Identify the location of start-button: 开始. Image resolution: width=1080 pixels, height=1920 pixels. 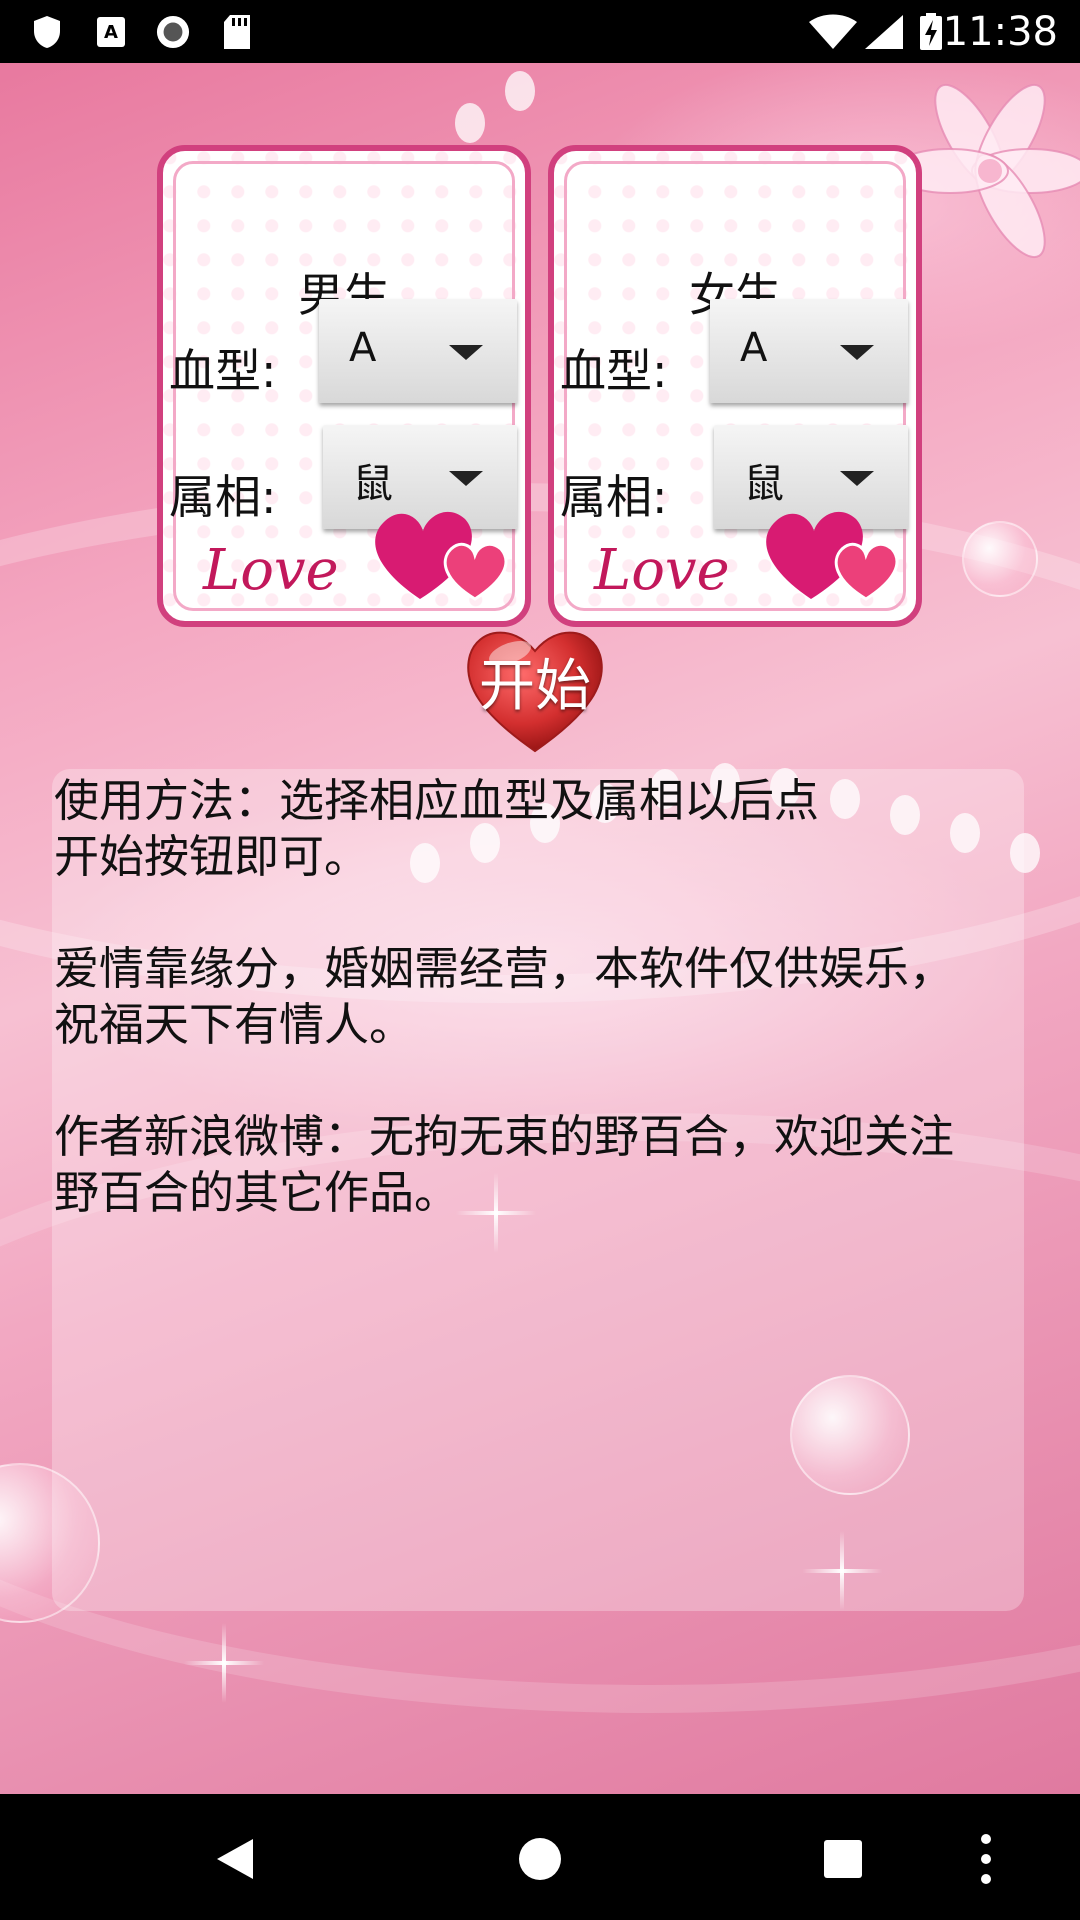
(535, 689).